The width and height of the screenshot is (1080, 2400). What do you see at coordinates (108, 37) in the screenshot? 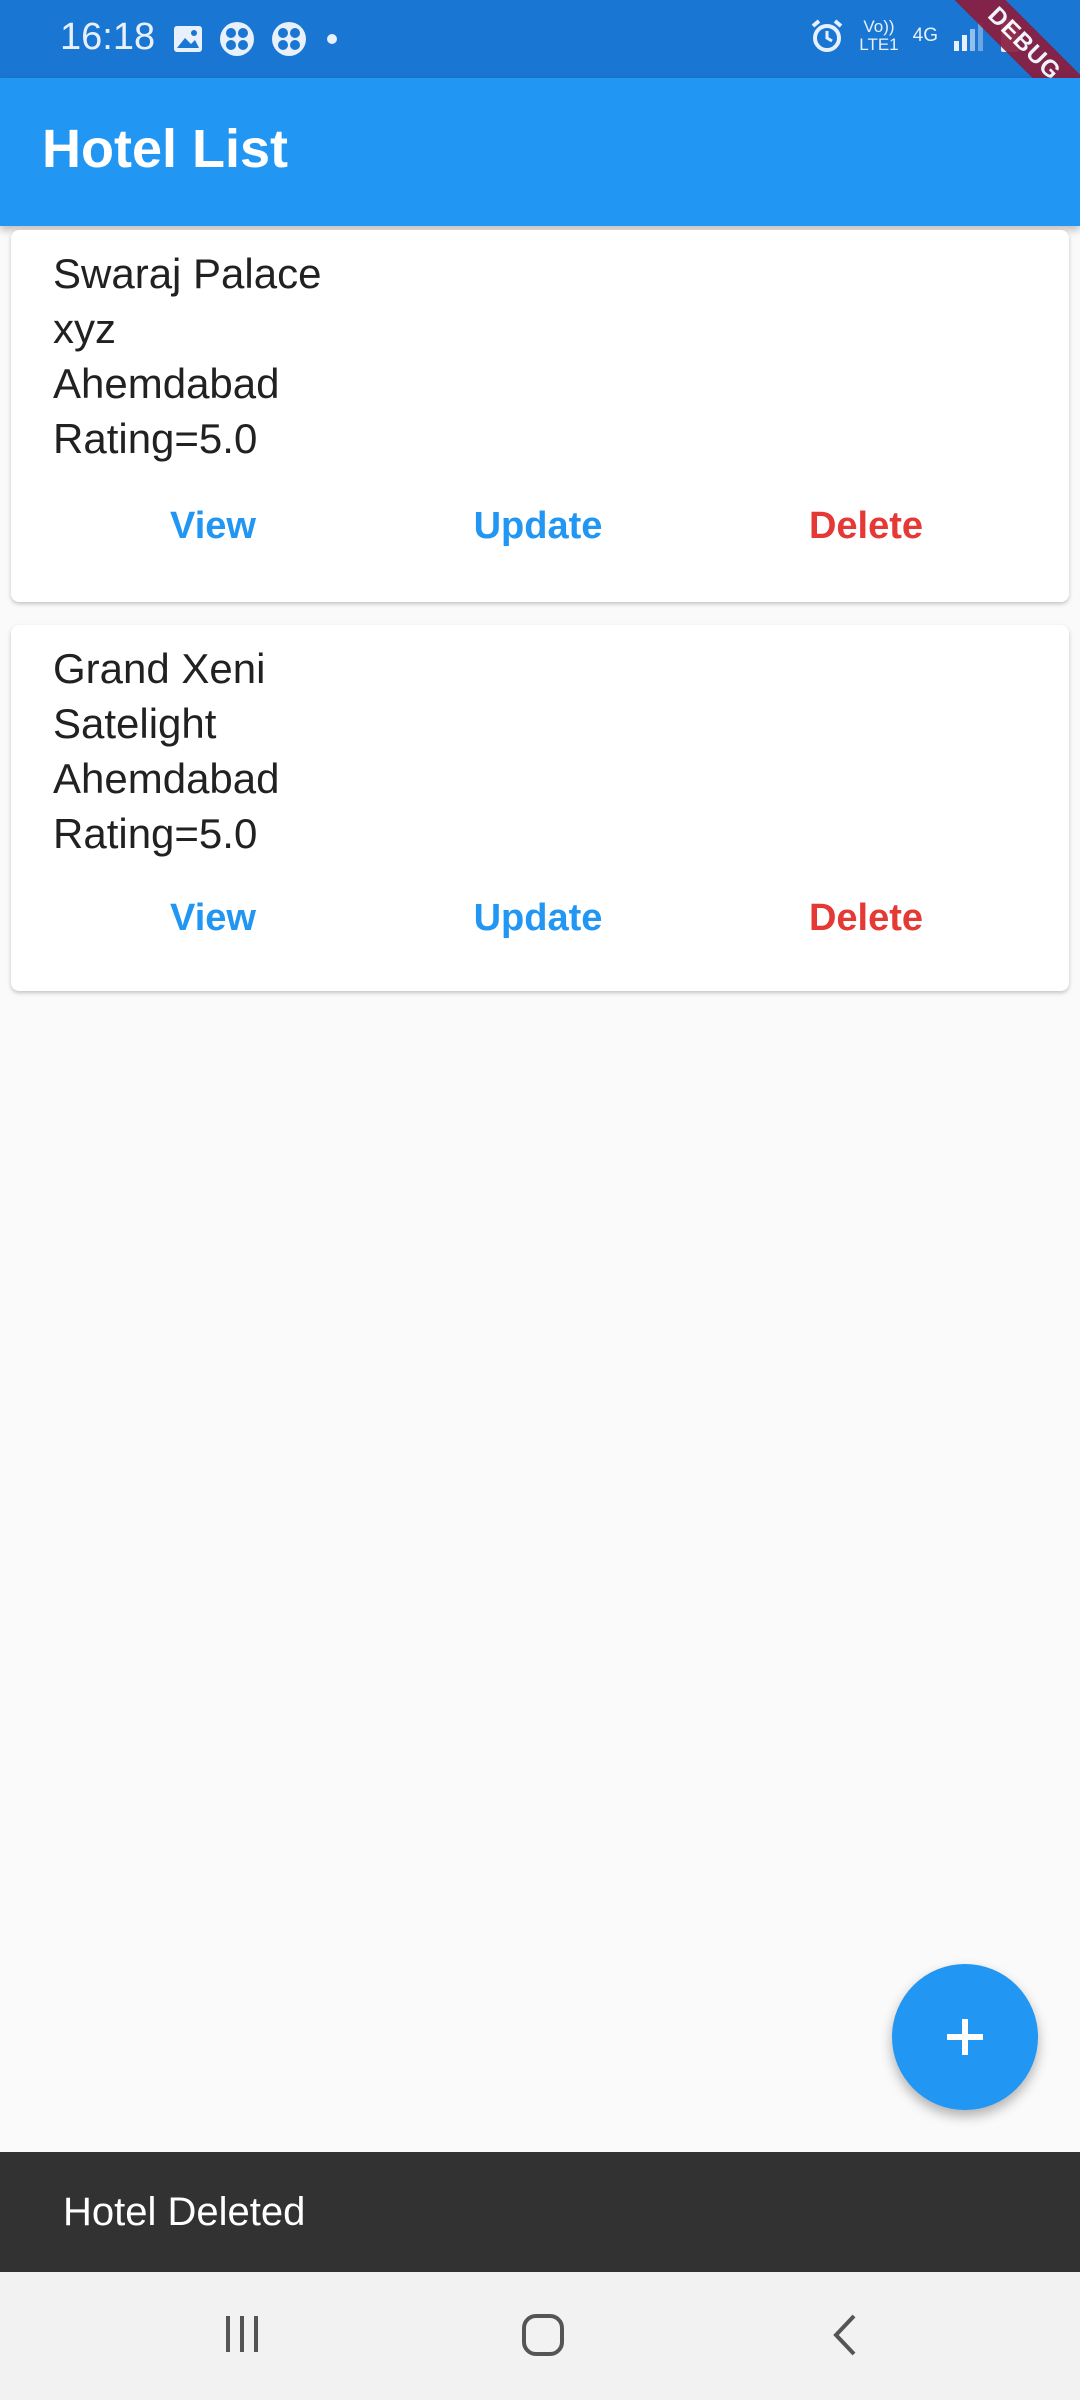
I see `status-time: 16:18` at bounding box center [108, 37].